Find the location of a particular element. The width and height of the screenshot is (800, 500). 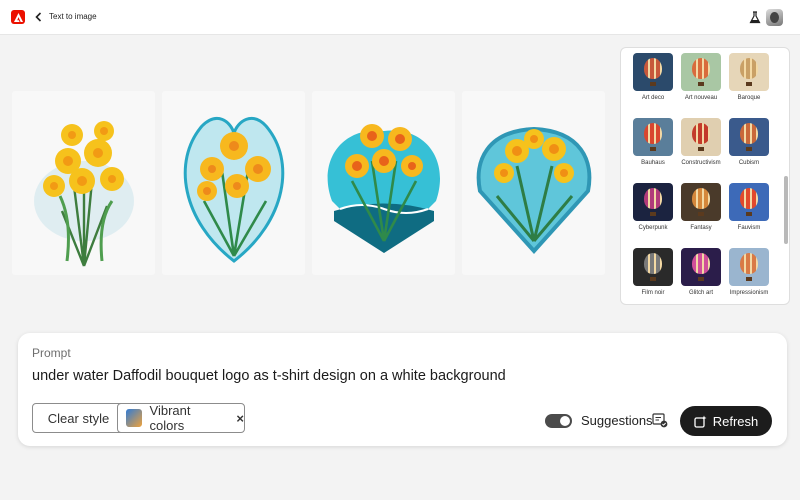

style-label: Impressionism is located at coordinates (749, 293).